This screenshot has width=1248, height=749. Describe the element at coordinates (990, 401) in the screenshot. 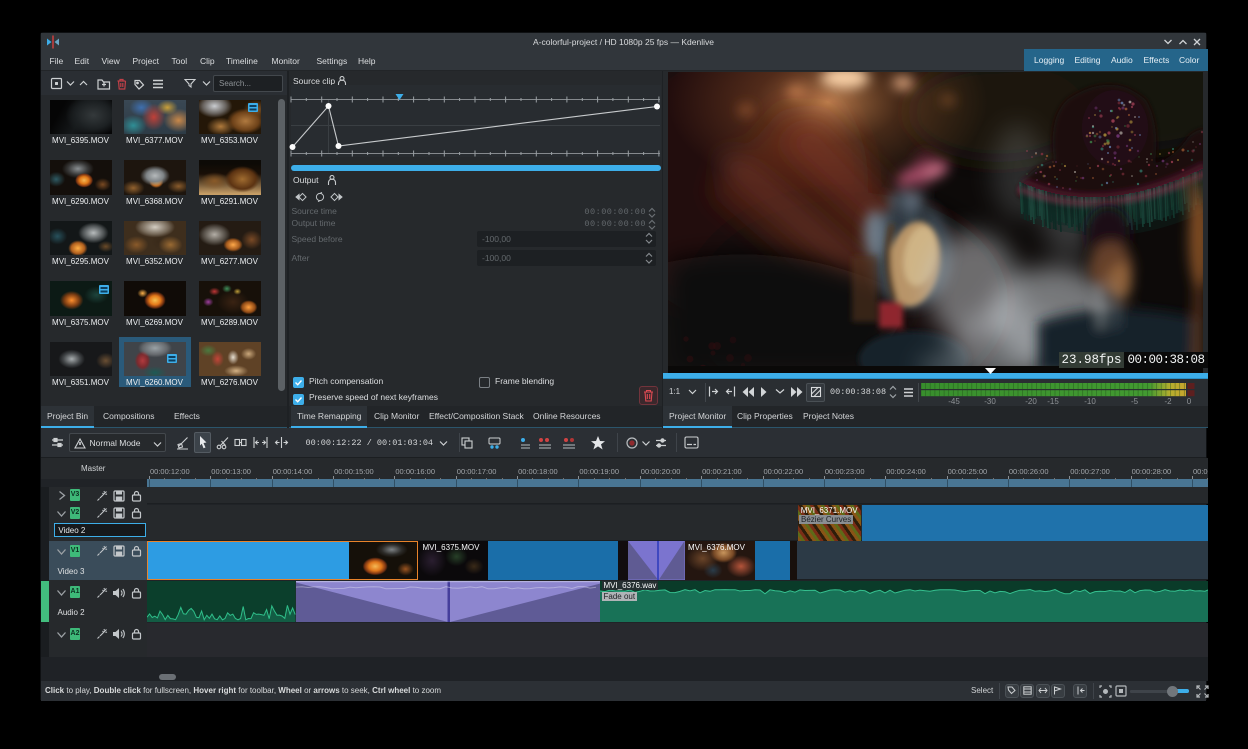

I see `svg-text: -30` at that location.